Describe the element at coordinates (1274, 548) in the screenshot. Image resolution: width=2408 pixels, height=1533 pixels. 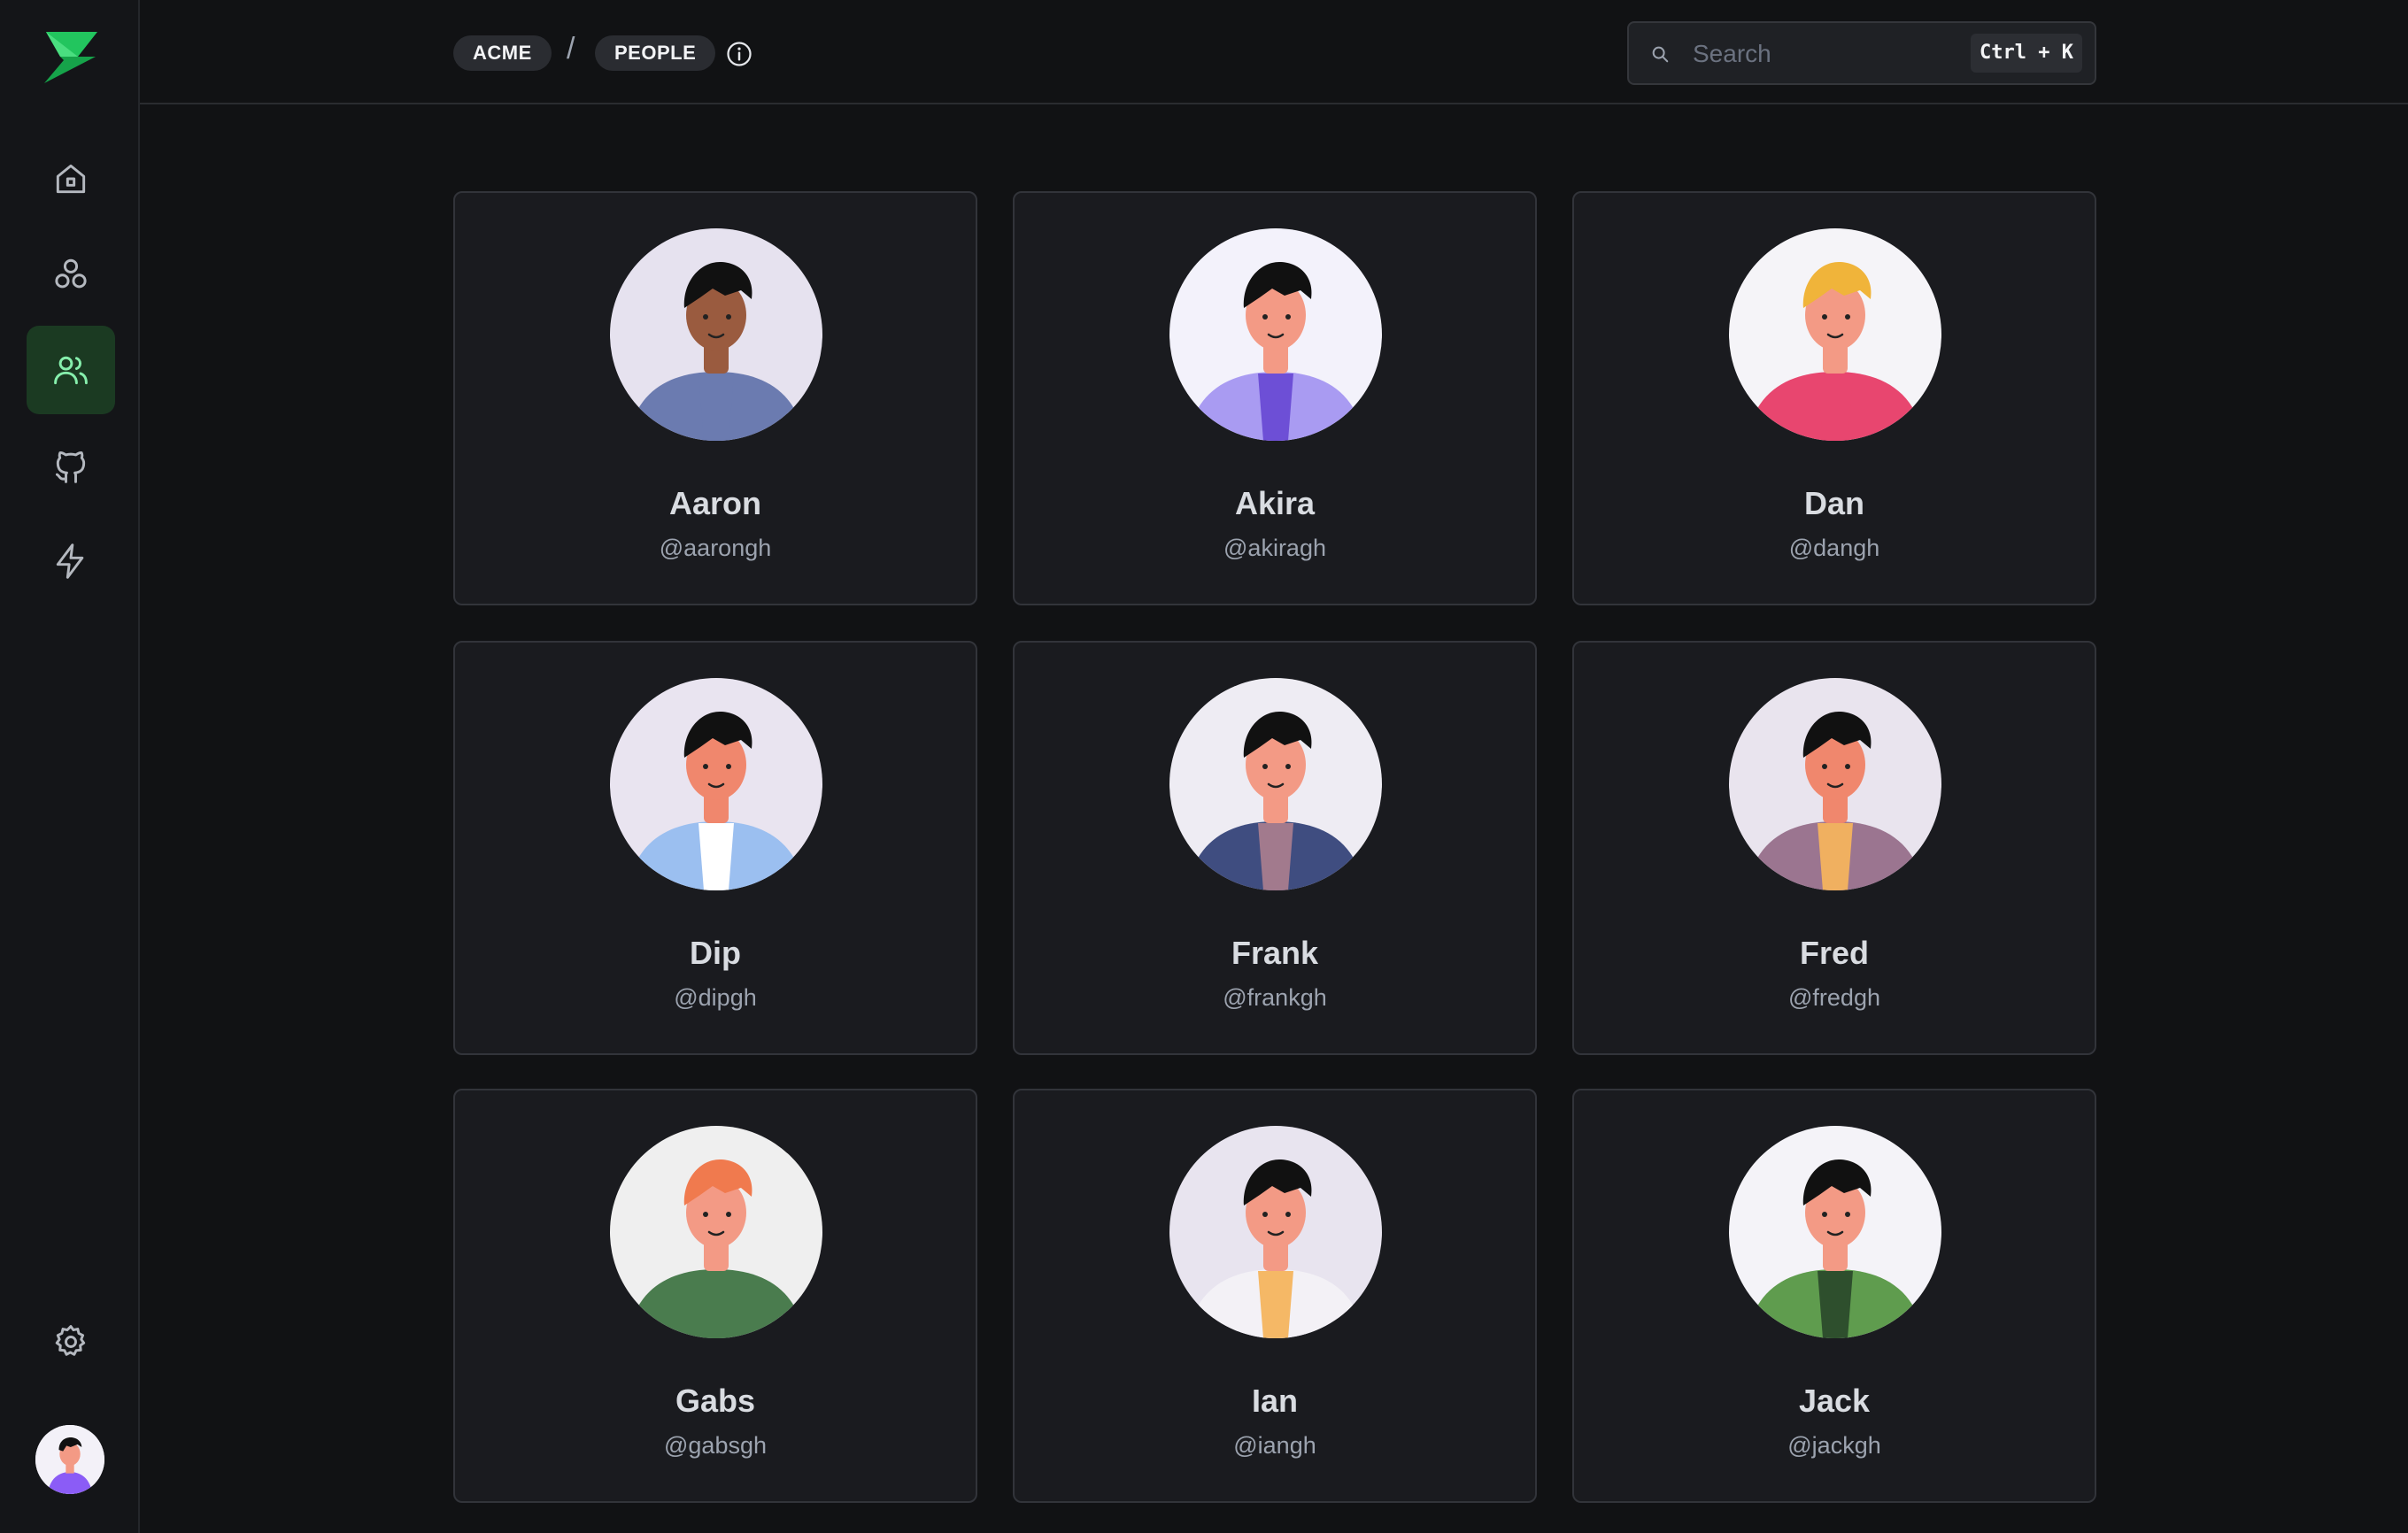
I see `person-handle: @akiragh` at that location.